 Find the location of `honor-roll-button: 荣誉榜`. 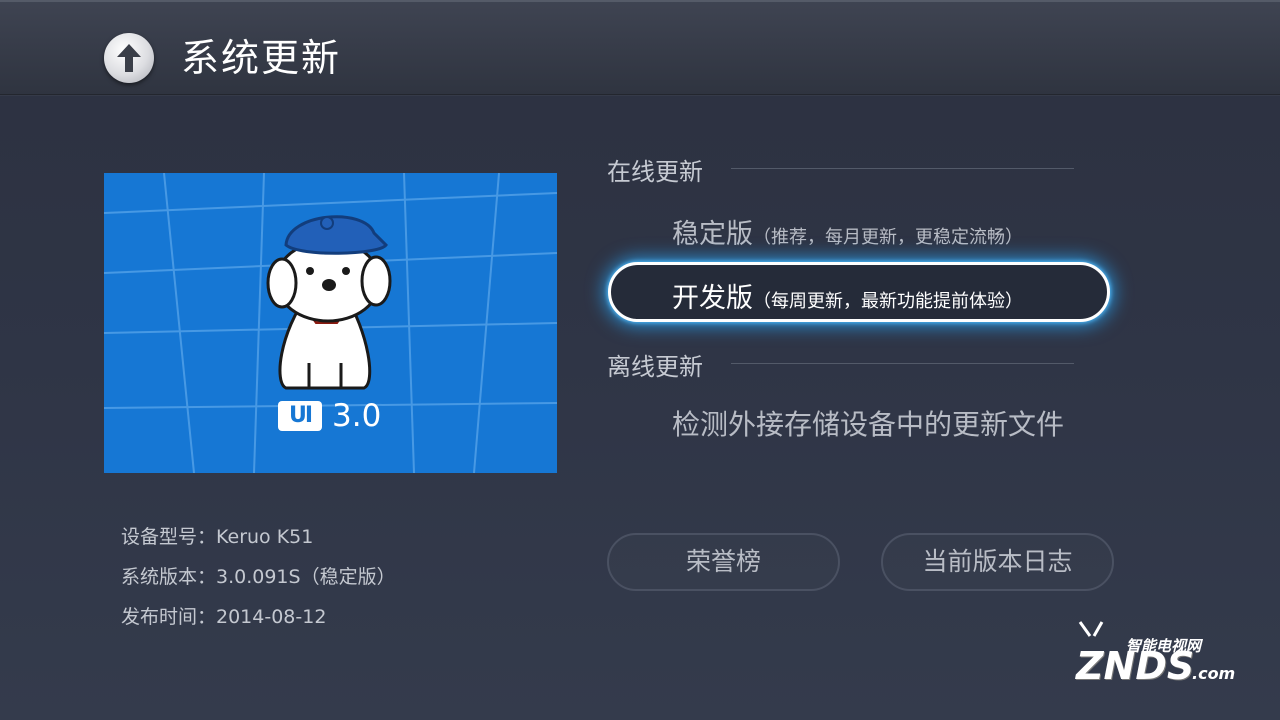

honor-roll-button: 荣誉榜 is located at coordinates (723, 562).